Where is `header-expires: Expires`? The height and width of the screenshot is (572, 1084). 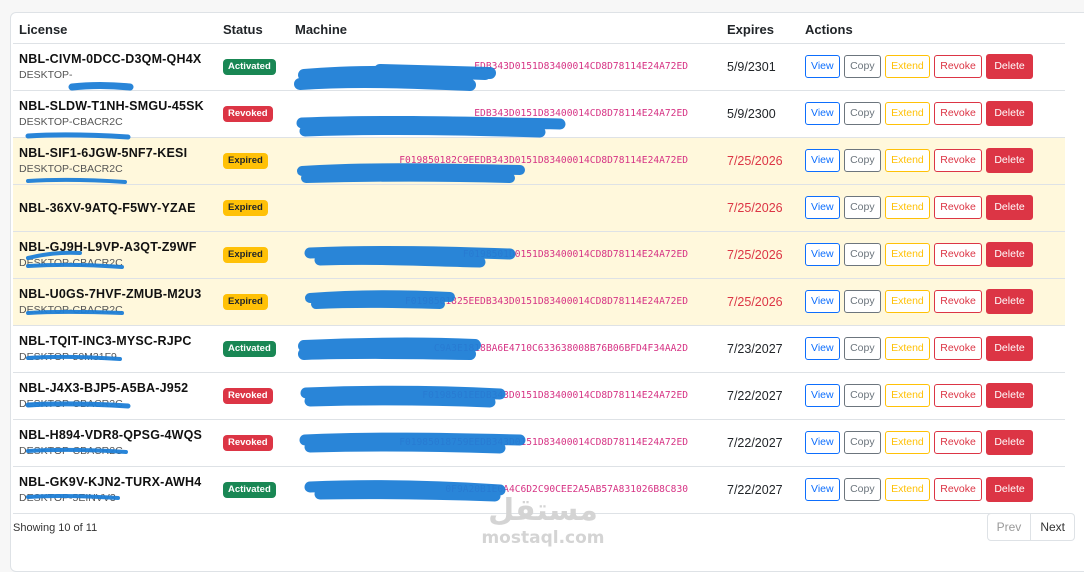 header-expires: Expires is located at coordinates (760, 30).